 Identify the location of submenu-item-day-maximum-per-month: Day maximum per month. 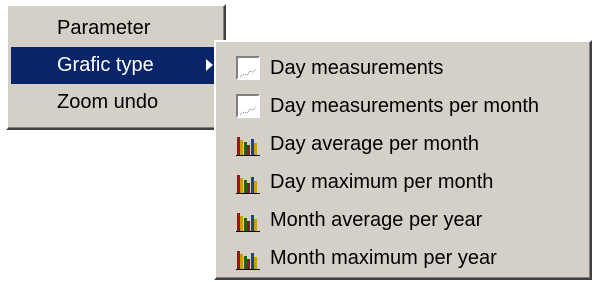
(403, 182).